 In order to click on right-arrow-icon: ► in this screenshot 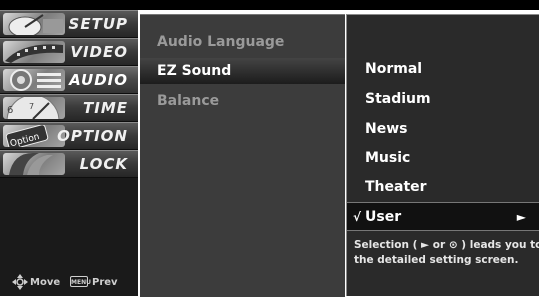, I will do `click(521, 217)`.